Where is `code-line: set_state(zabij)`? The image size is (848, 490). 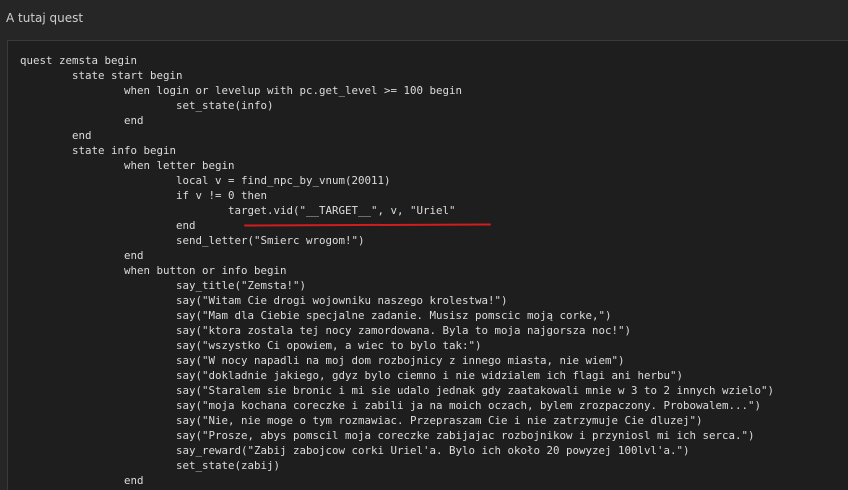 code-line: set_state(zabij) is located at coordinates (150, 465).